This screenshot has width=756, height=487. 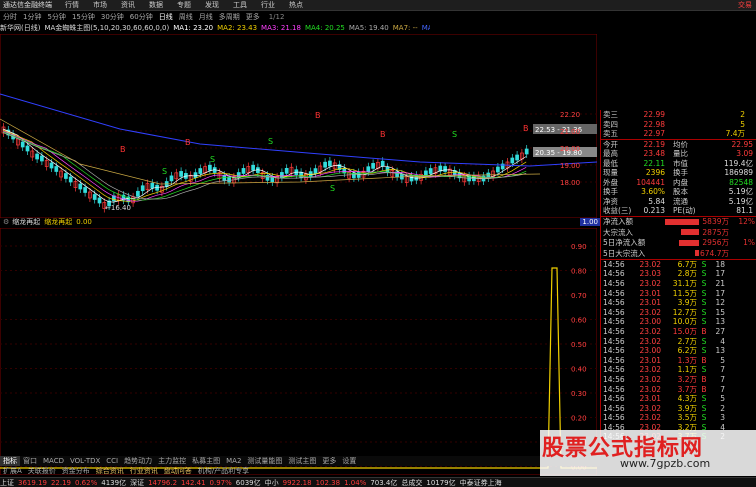 I want to click on status-item: 10179亿, so click(x=441, y=482).